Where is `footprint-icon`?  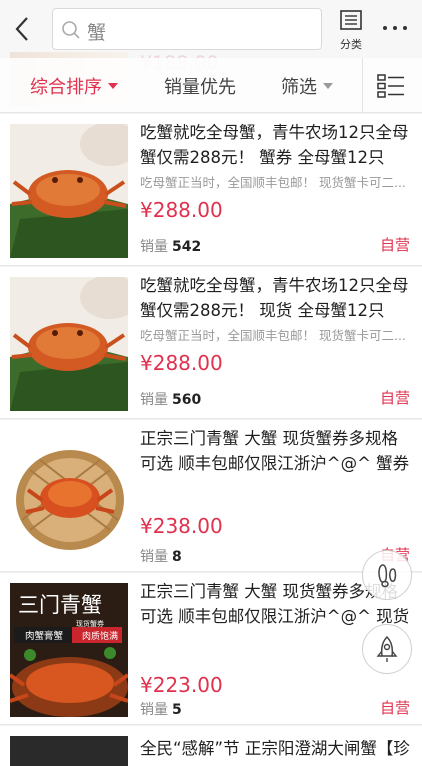
footprint-icon is located at coordinates (387, 576).